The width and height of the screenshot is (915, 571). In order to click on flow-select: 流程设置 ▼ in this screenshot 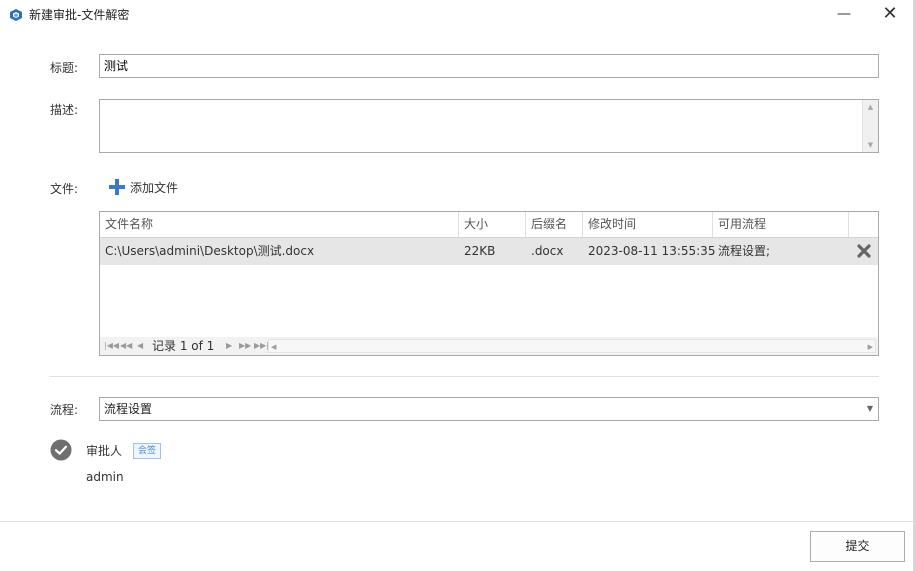, I will do `click(489, 409)`.